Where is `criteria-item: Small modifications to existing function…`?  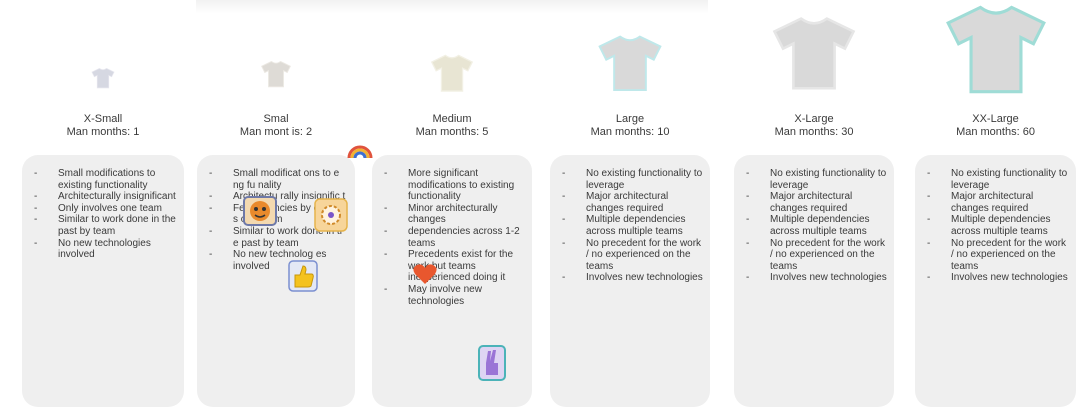 criteria-item: Small modifications to existing function… is located at coordinates (104, 179).